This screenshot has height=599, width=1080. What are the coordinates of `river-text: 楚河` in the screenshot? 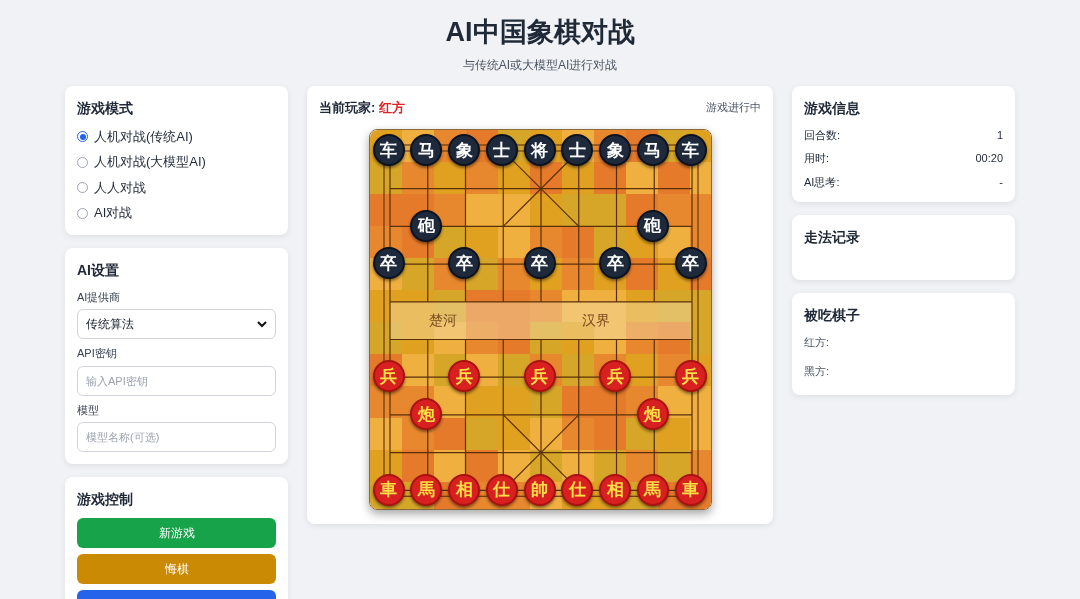 It's located at (442, 321).